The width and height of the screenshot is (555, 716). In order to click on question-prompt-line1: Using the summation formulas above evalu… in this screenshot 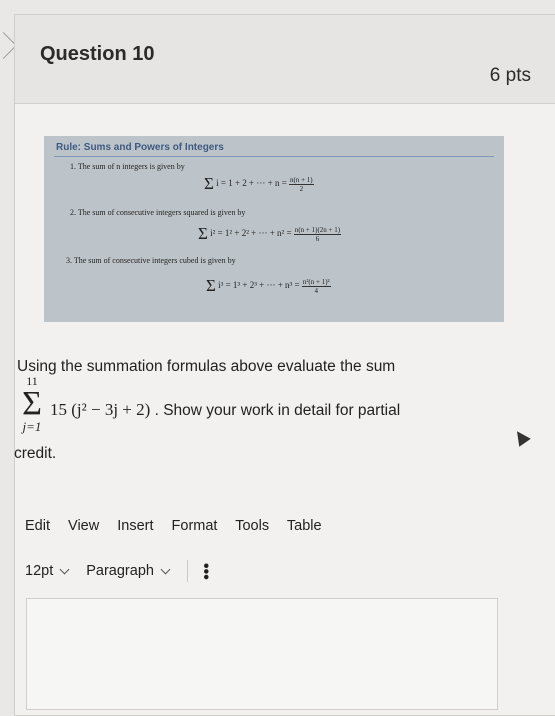, I will do `click(206, 366)`.